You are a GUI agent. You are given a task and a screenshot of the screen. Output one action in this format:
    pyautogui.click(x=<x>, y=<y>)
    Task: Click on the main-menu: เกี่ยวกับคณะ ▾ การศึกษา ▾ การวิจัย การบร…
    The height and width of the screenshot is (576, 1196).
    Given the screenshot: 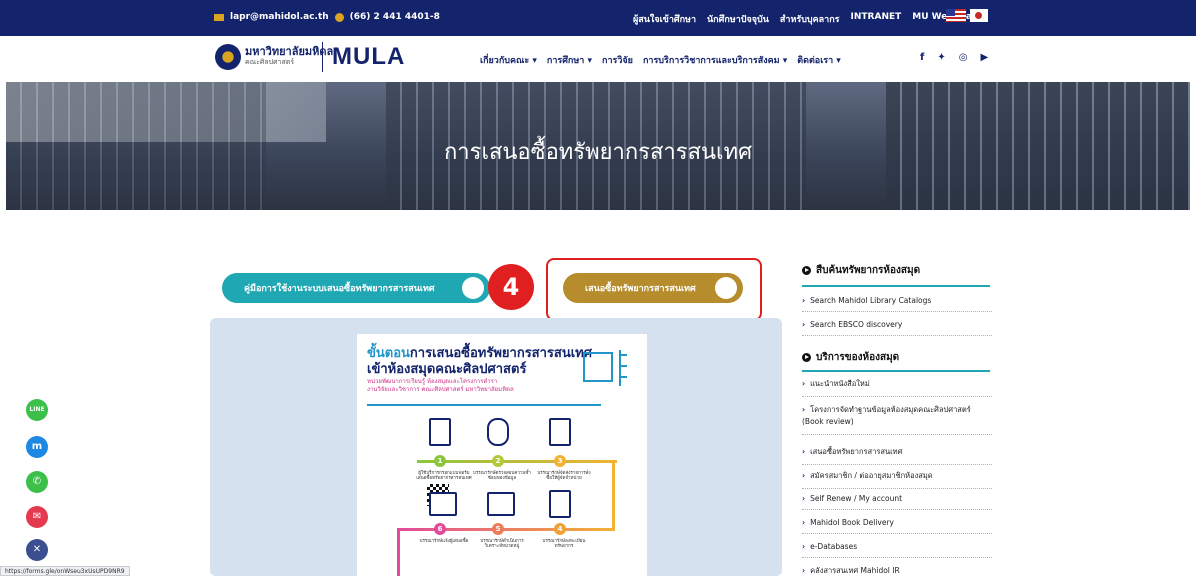 What is the action you would take?
    pyautogui.click(x=660, y=60)
    